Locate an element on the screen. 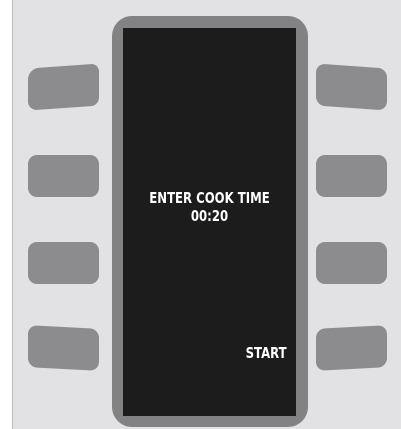 This screenshot has height=429, width=401. start-soft-label: START is located at coordinates (266, 353).